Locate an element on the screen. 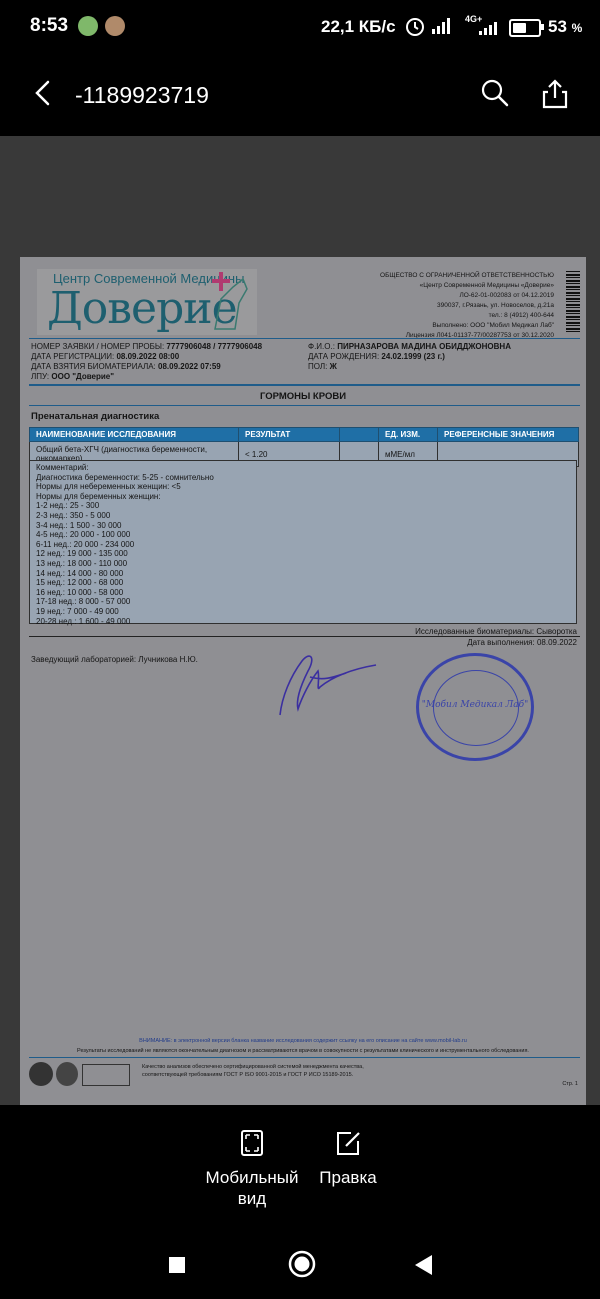  barcode is located at coordinates (573, 302).